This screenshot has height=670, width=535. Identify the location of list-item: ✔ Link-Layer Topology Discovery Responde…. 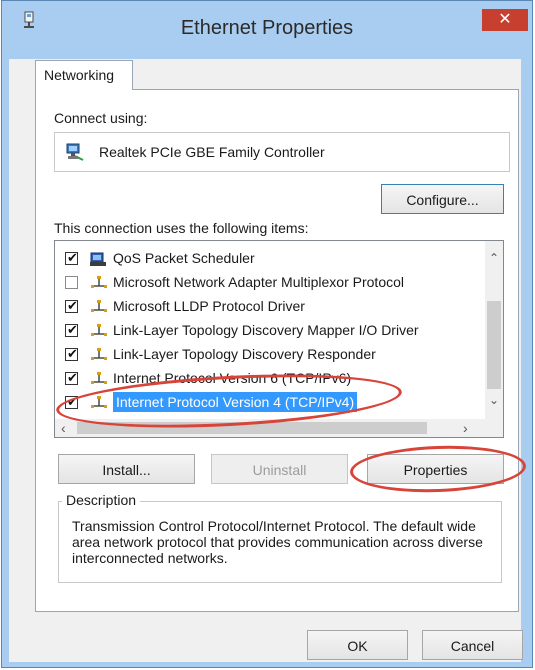
(270, 355).